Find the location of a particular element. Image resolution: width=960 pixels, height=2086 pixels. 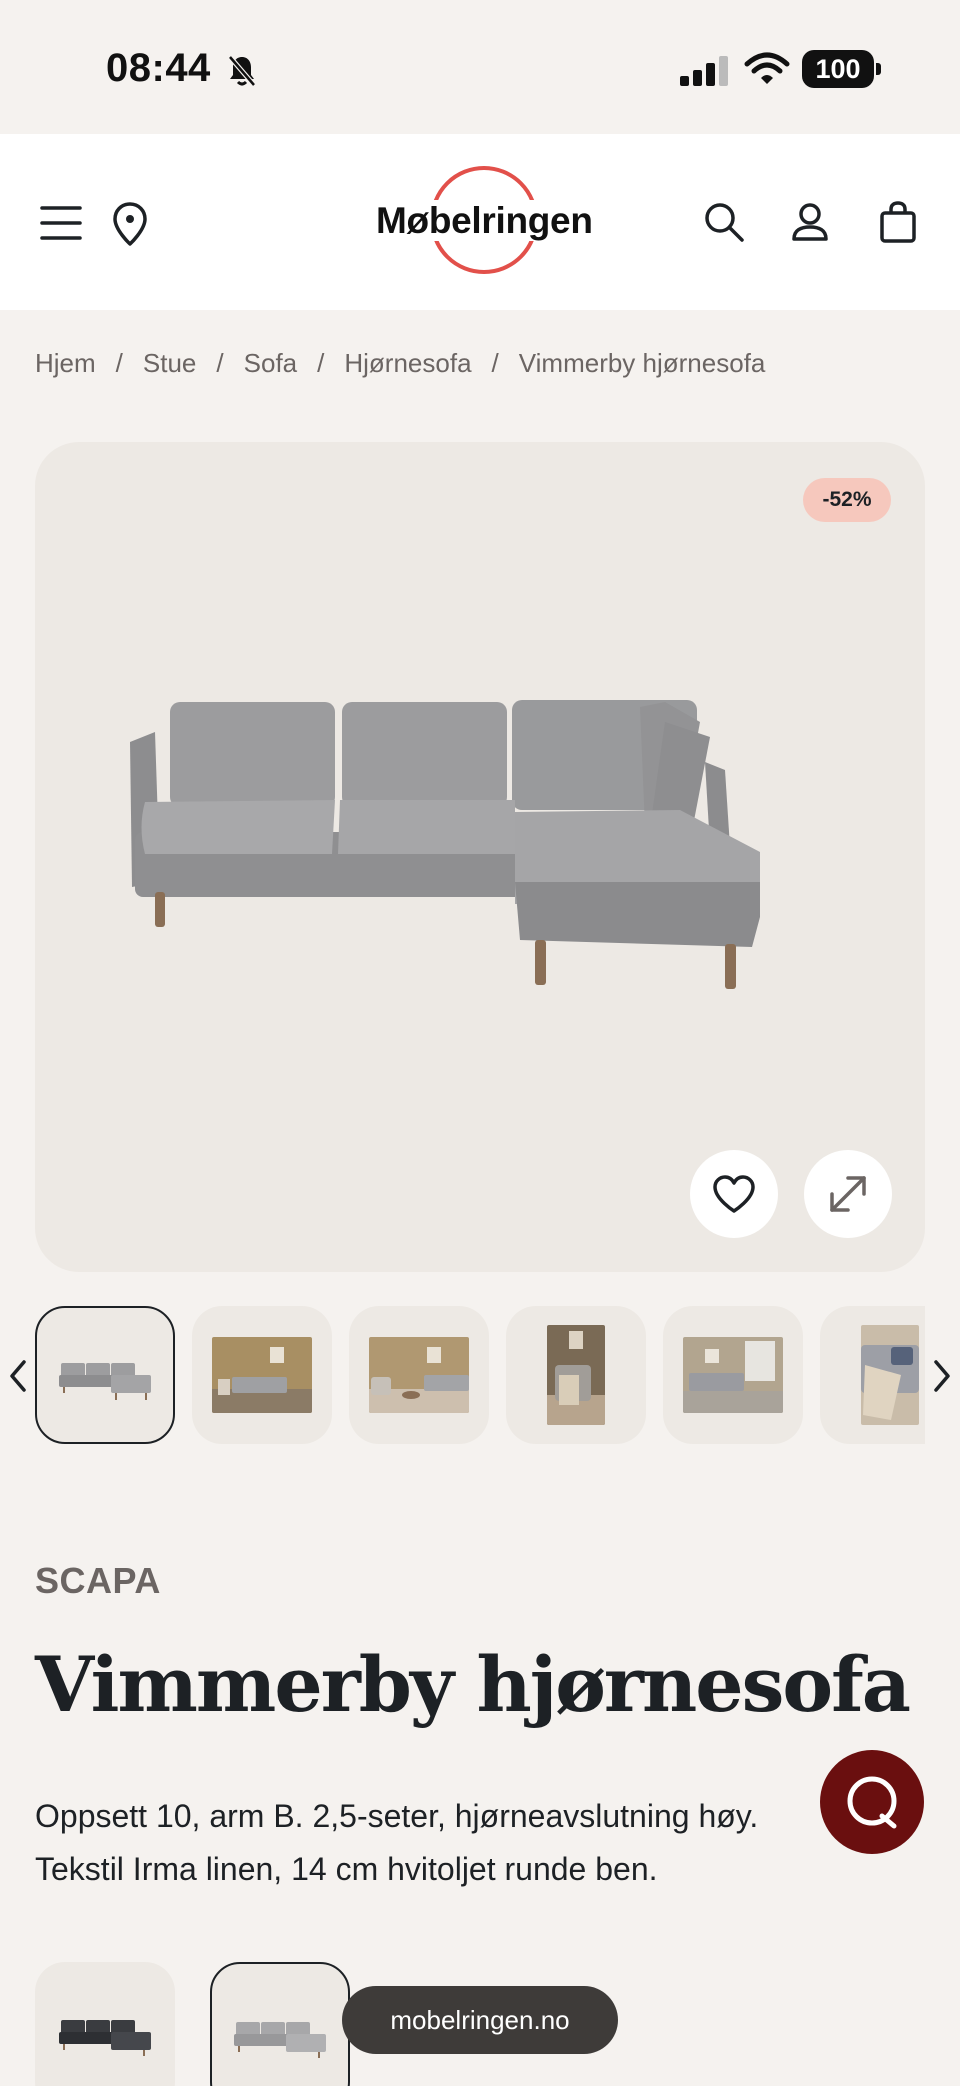

status-bar: 08:44 100 is located at coordinates (480, 67).